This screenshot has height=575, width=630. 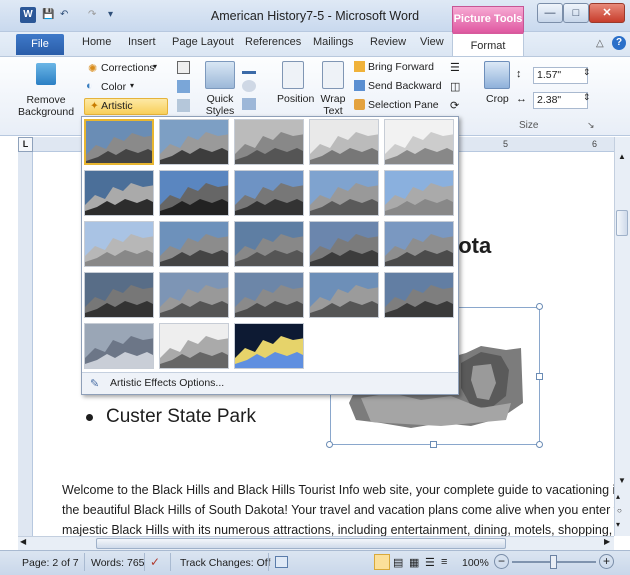 I want to click on maximize-button: □, so click(x=576, y=13).